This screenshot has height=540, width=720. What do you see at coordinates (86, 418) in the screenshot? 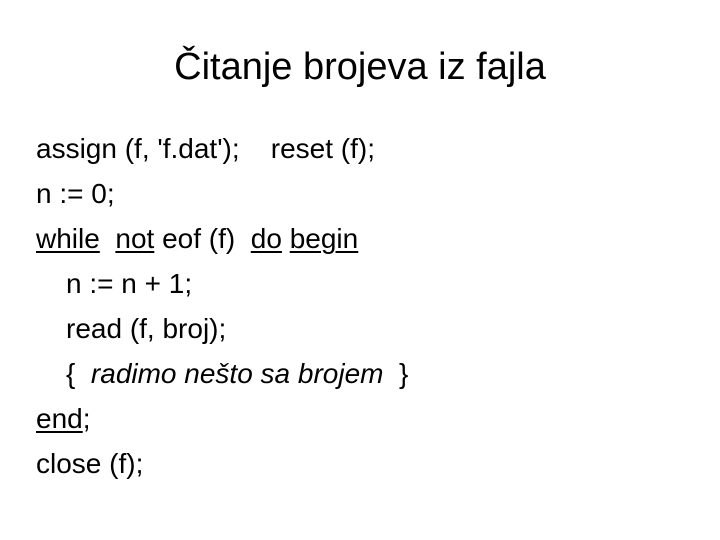
I see `code-line-7-semicolon: ;` at bounding box center [86, 418].